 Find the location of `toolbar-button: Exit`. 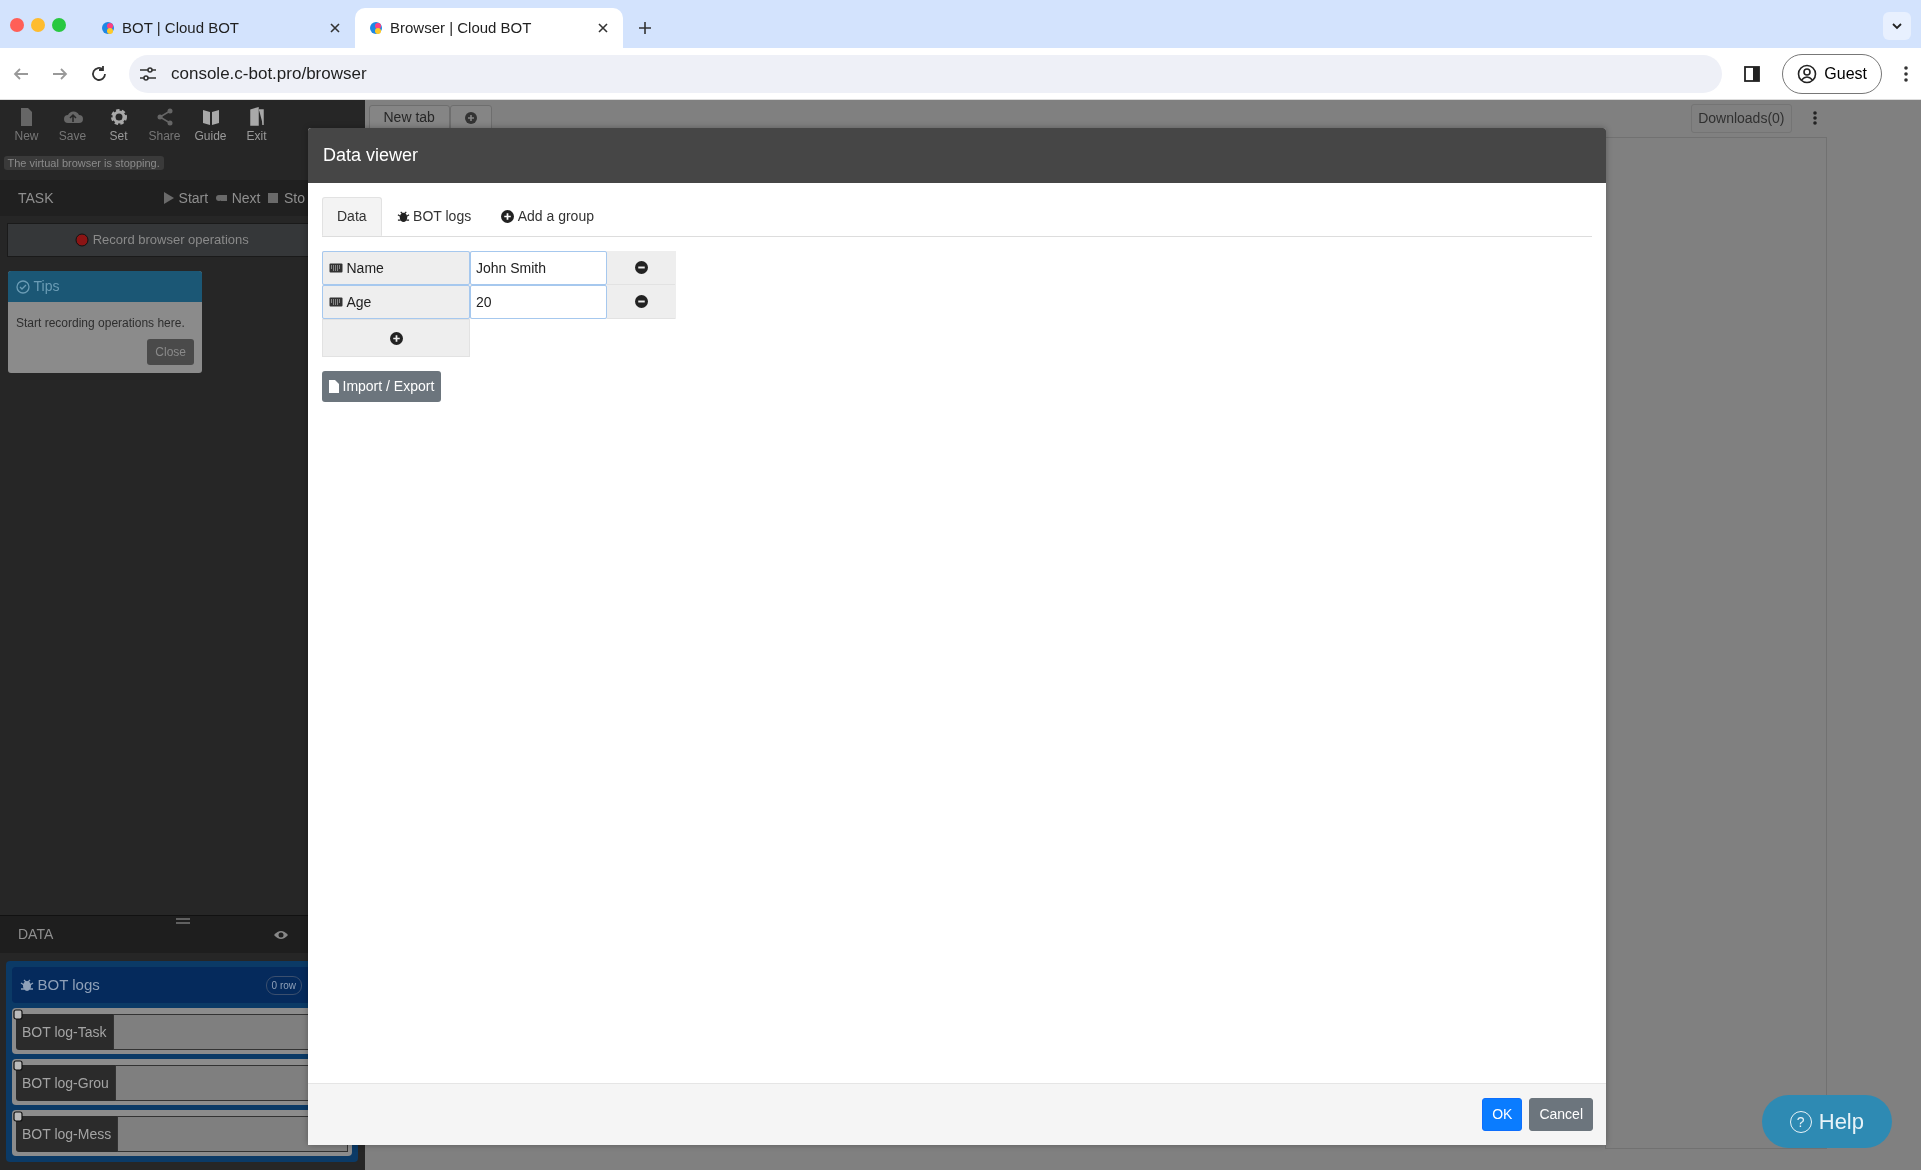

toolbar-button: Exit is located at coordinates (256, 126).